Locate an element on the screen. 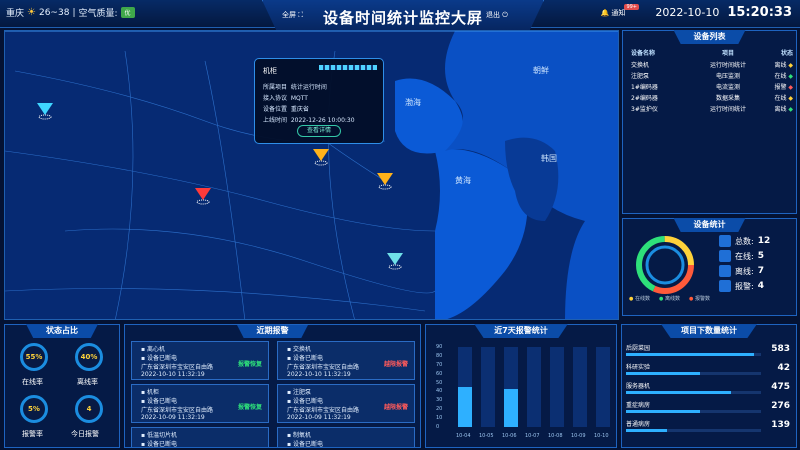  stat-row: 离线: 7 is located at coordinates (741, 271).